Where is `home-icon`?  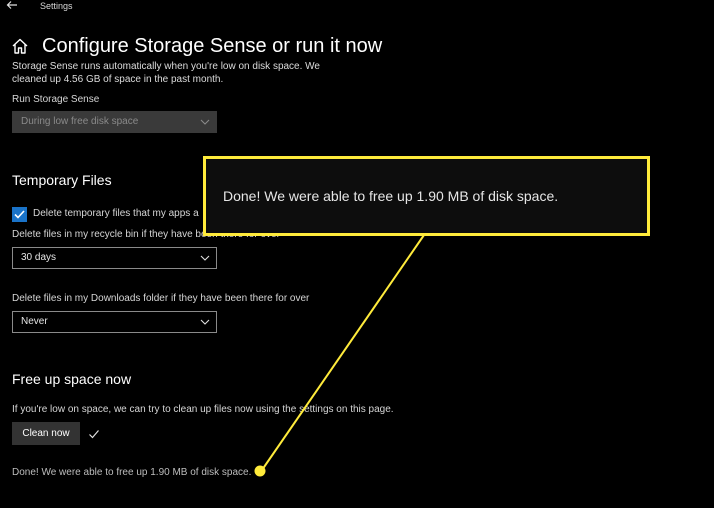 home-icon is located at coordinates (20, 46).